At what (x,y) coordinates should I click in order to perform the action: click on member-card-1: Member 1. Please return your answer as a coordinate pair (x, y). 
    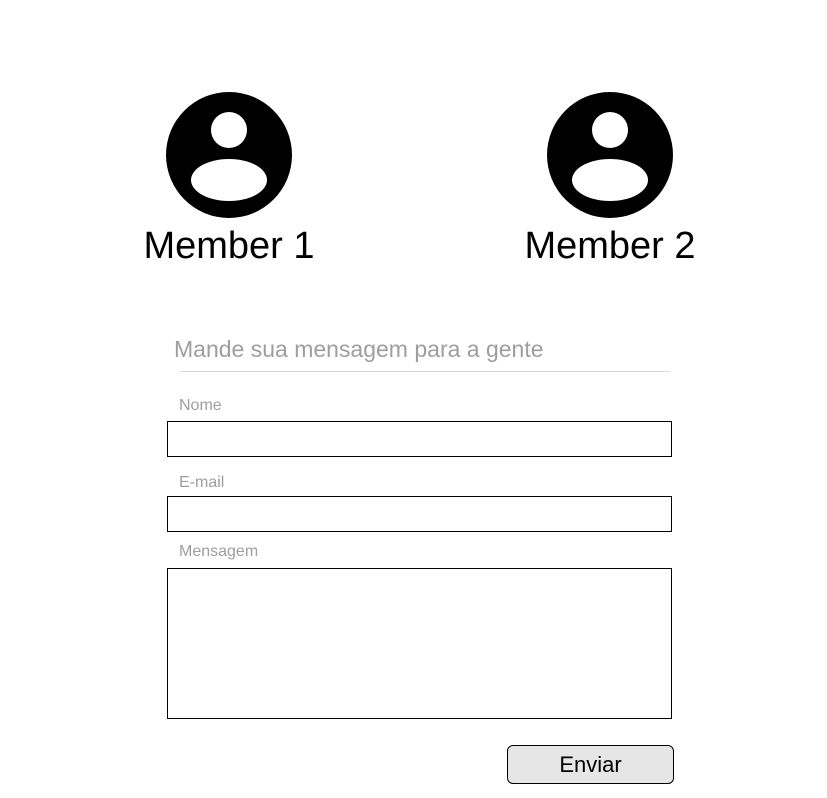
    Looking at the image, I should click on (229, 180).